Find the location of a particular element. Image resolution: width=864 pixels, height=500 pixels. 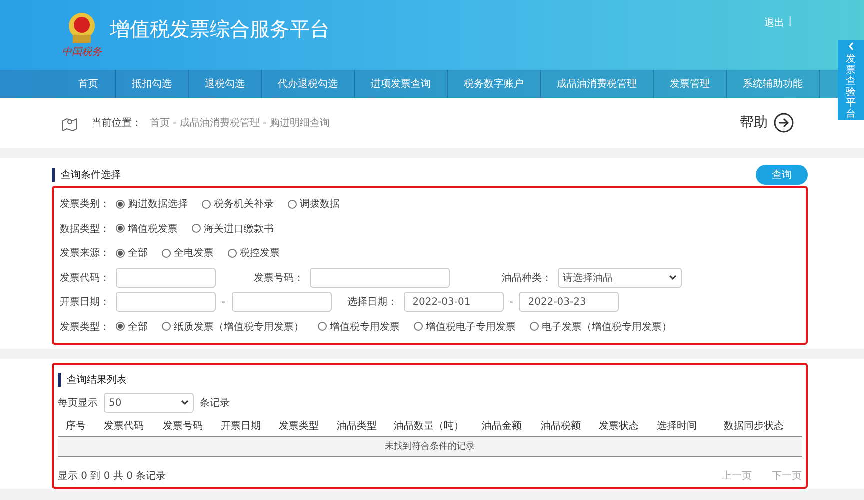

field-label: 发票号码： is located at coordinates (279, 278).